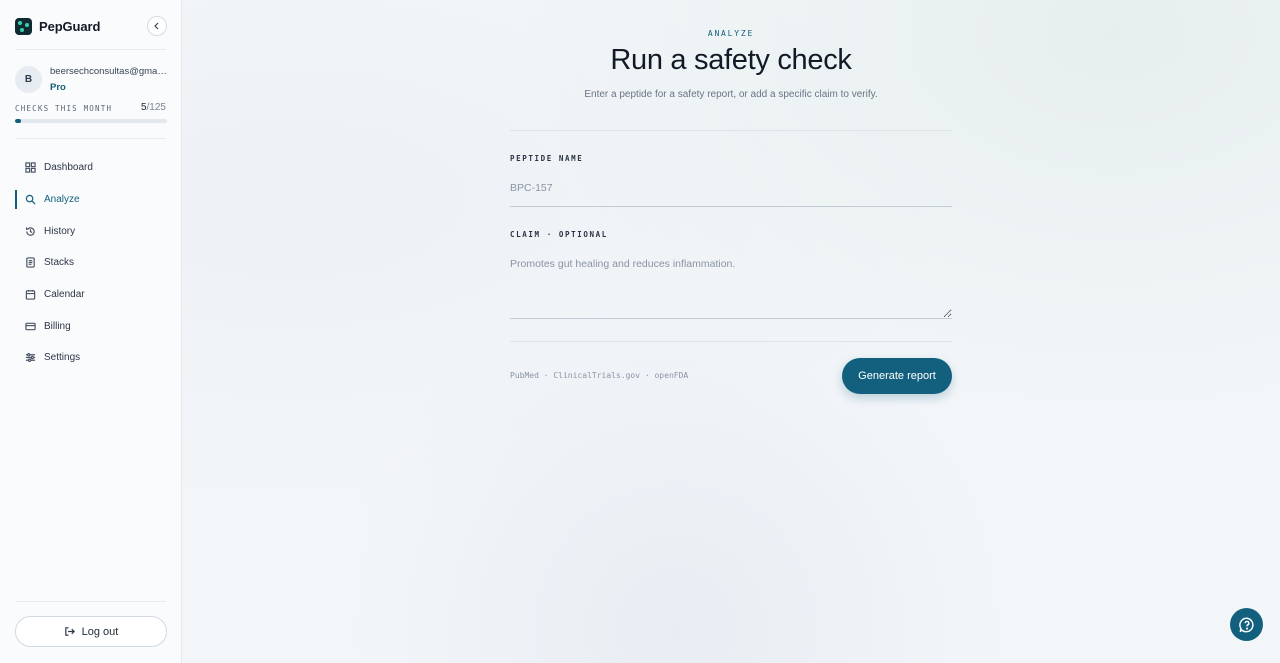 The width and height of the screenshot is (1280, 663). What do you see at coordinates (90, 358) in the screenshot?
I see `sidebar-item-settings: Settings` at bounding box center [90, 358].